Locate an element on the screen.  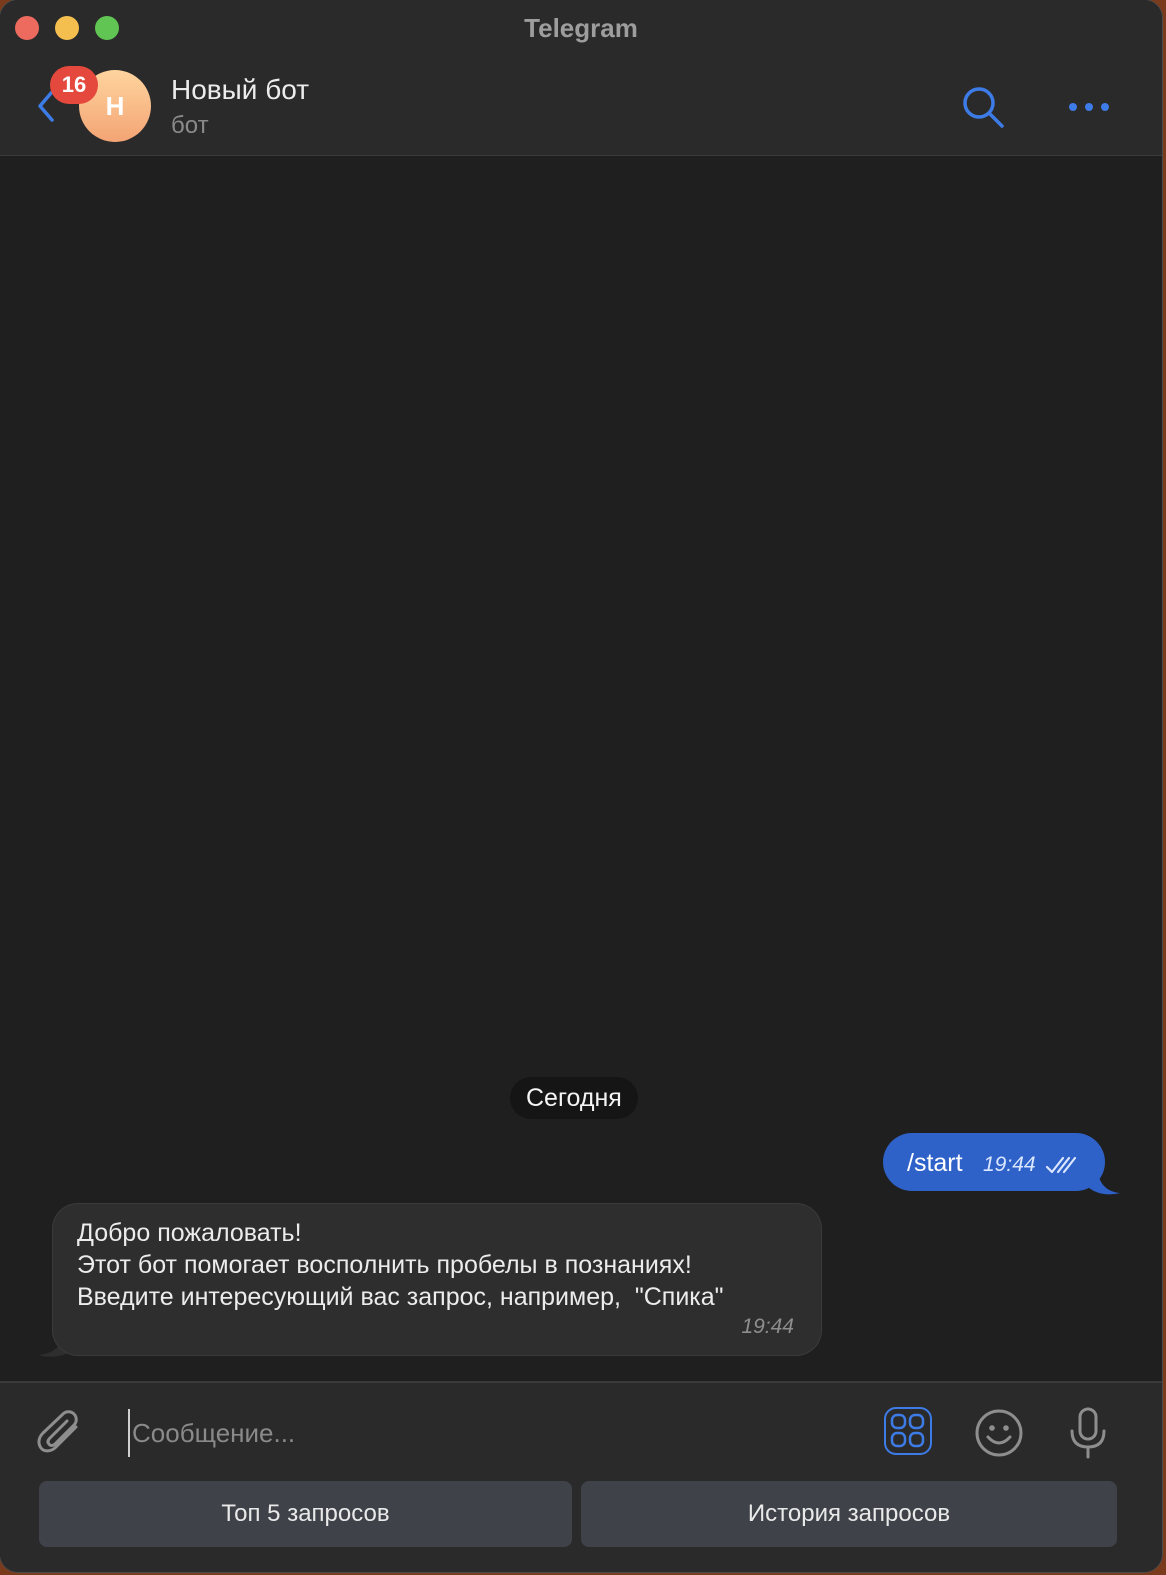
title-bar: Telegram is located at coordinates (581, 28).